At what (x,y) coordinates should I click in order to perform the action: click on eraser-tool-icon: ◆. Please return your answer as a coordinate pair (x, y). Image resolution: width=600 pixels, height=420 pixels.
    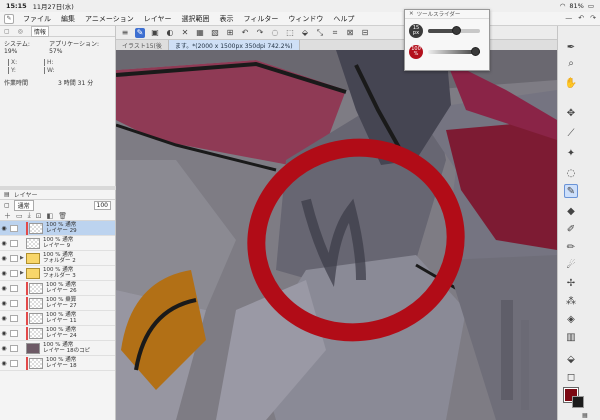
    Looking at the image, I should click on (571, 211).